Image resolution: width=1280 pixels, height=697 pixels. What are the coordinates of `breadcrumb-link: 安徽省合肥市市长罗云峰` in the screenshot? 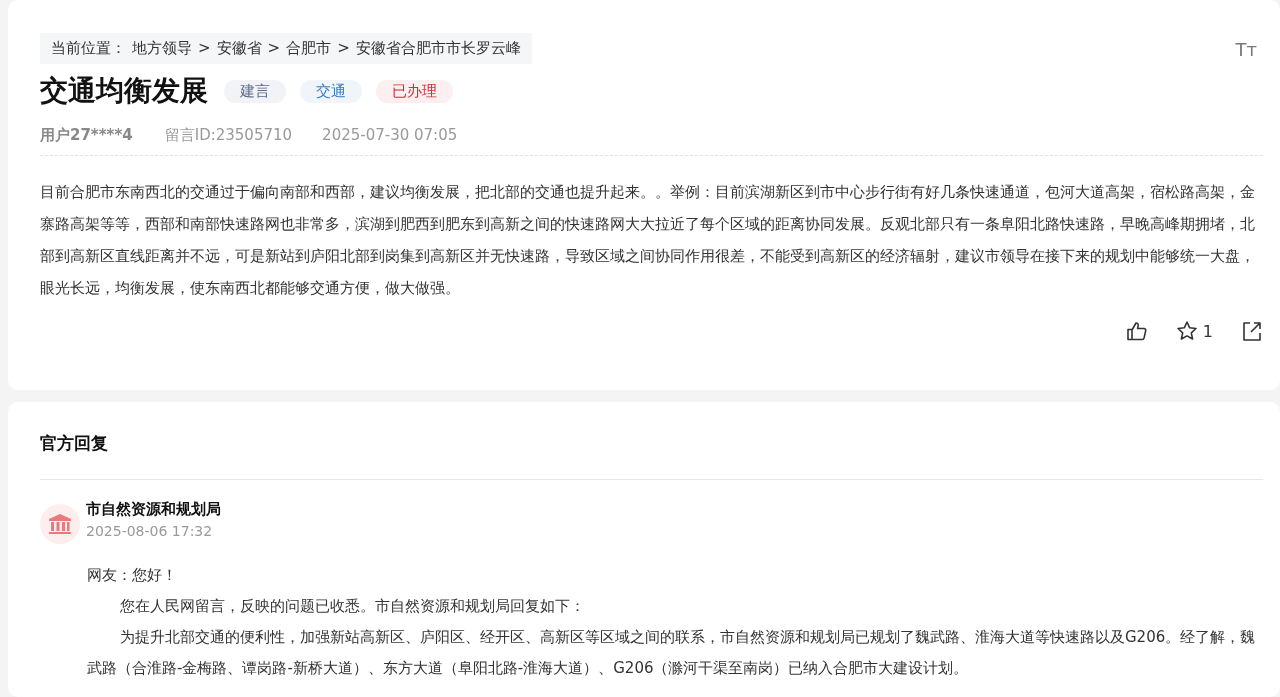 It's located at (438, 48).